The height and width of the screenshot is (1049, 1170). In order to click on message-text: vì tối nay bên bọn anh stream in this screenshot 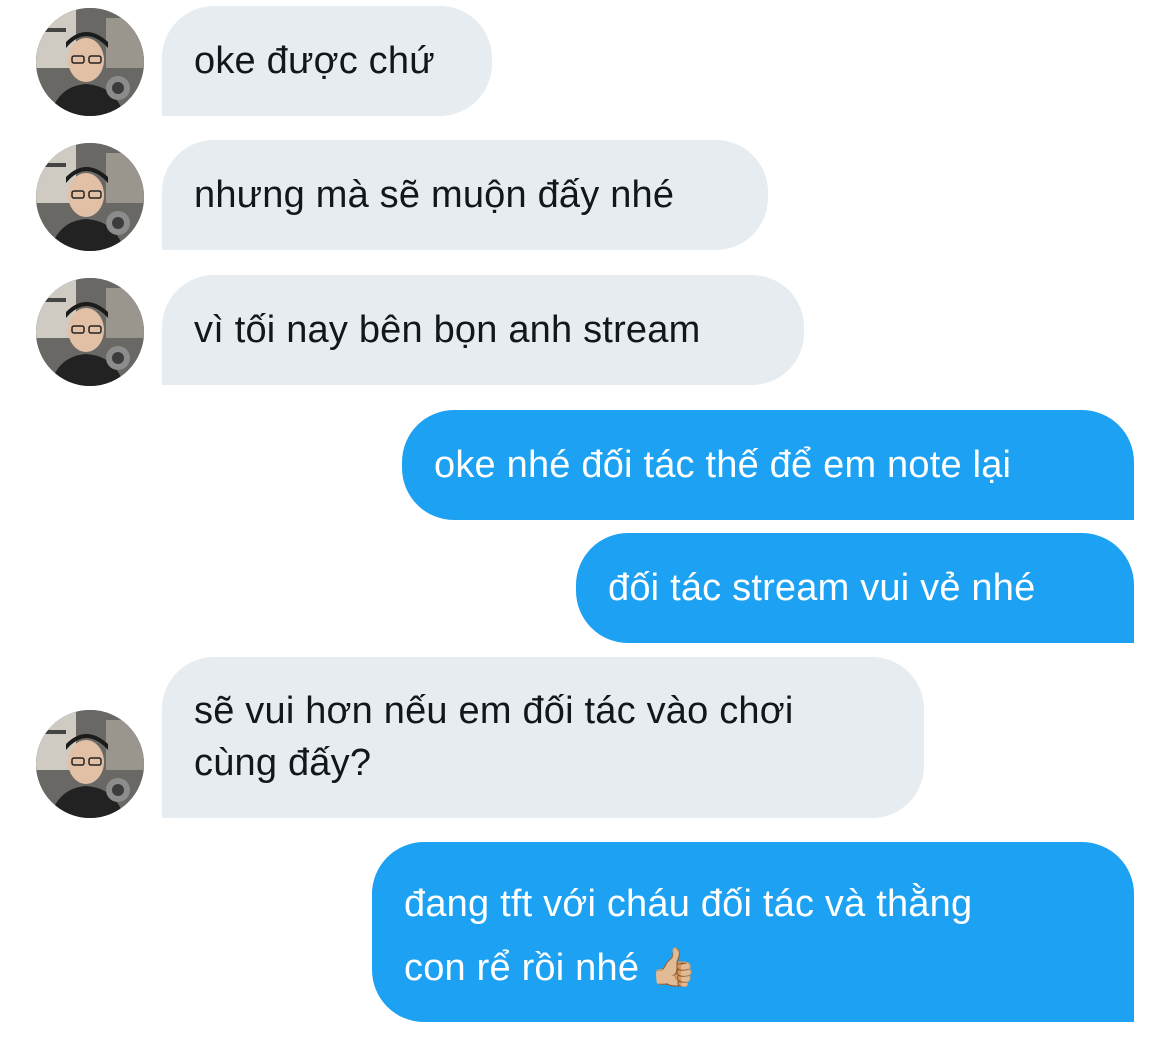, I will do `click(447, 330)`.